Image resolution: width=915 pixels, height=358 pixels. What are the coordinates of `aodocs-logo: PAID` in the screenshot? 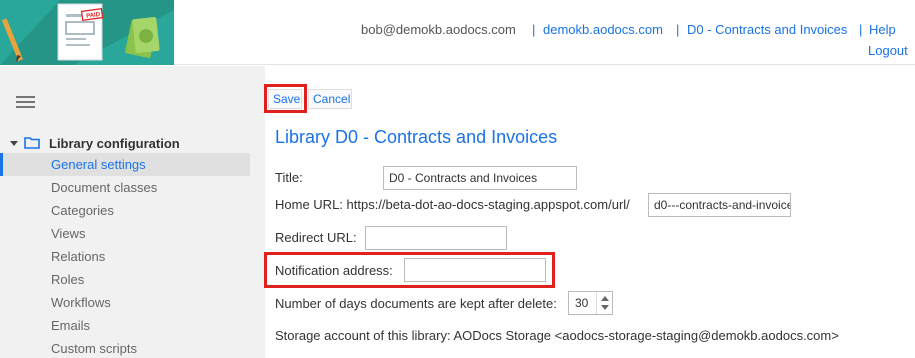 It's located at (87, 32).